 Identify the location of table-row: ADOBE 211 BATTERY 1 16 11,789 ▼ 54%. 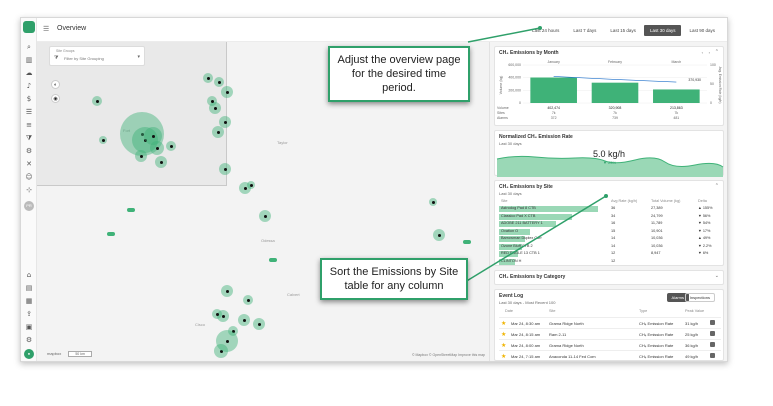
(610, 224).